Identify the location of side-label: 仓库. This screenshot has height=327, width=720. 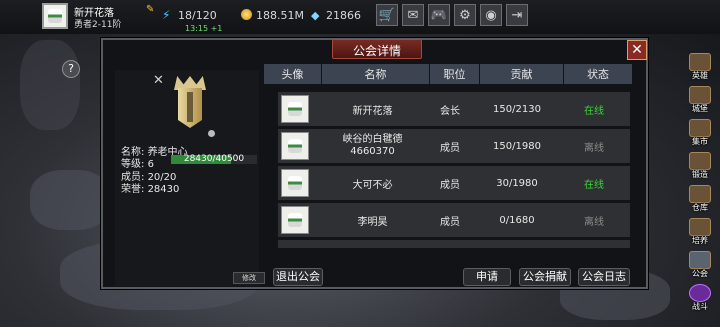
(700, 207).